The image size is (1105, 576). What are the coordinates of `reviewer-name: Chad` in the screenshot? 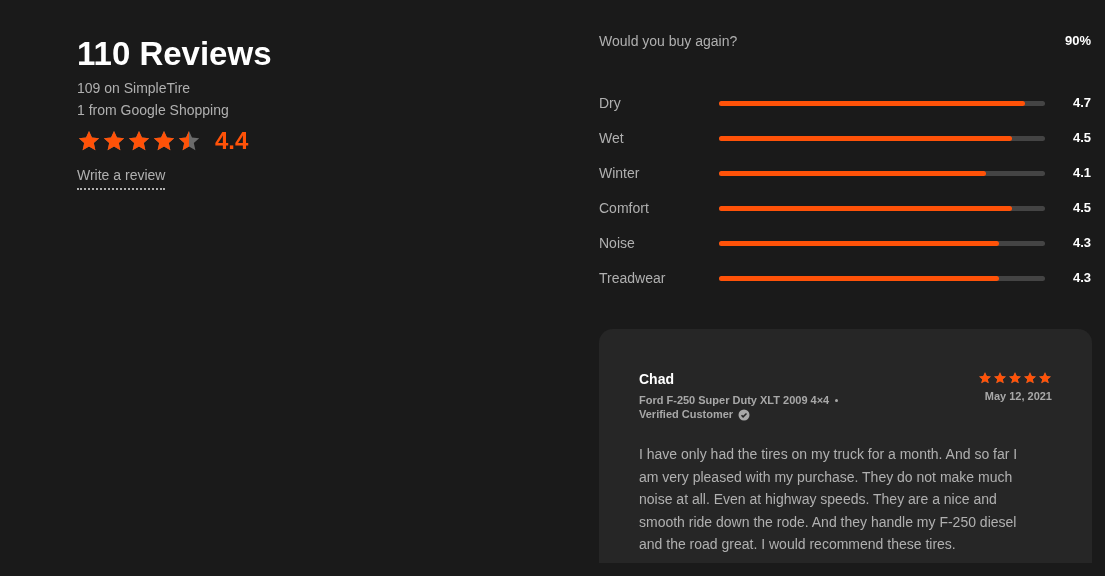 It's located at (656, 379).